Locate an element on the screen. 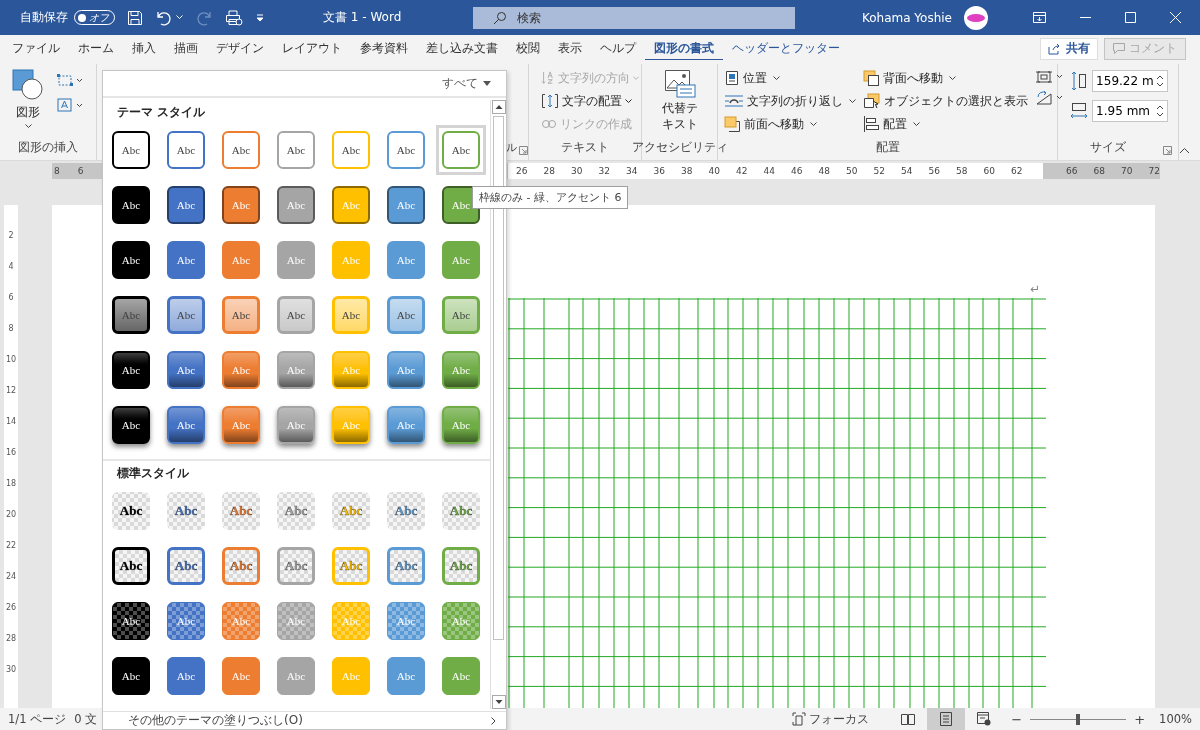 The width and height of the screenshot is (1200, 730). text-align-icon is located at coordinates (550, 101).